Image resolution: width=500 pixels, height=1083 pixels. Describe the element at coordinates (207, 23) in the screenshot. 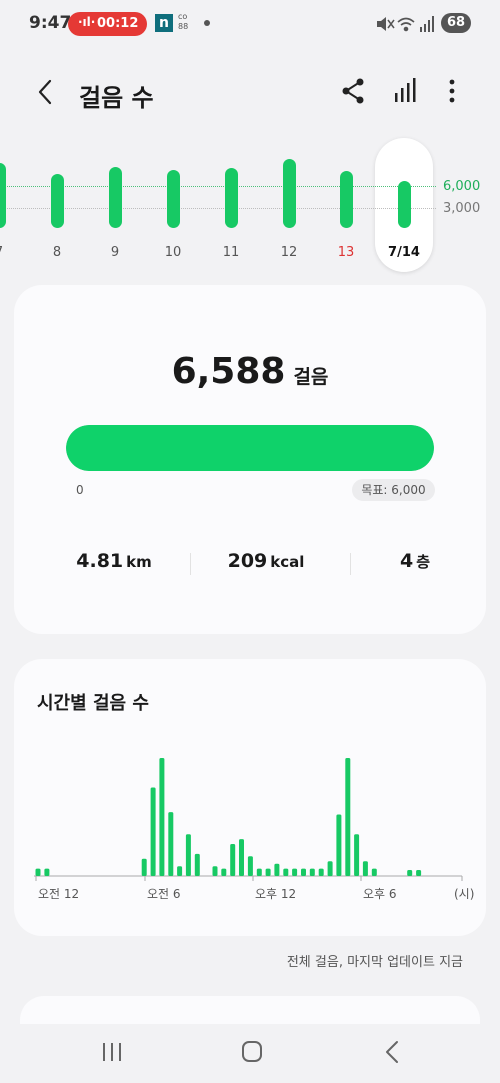

I see `notification-dot-icon` at that location.